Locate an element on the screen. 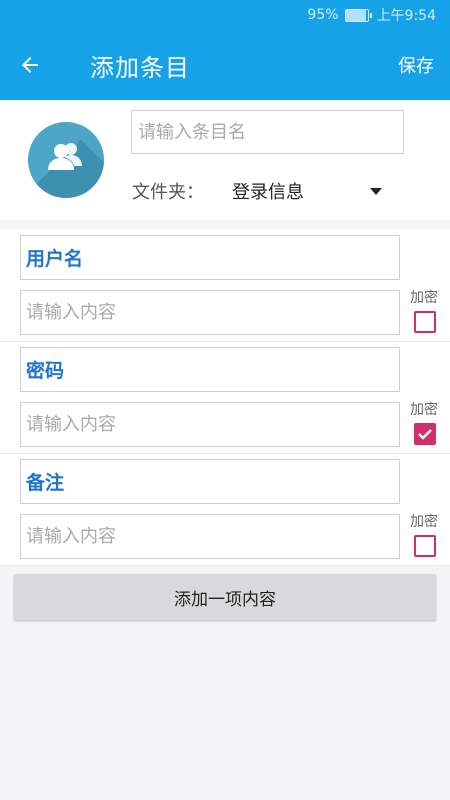 This screenshot has width=450, height=800. arrow-left-icon is located at coordinates (30, 65).